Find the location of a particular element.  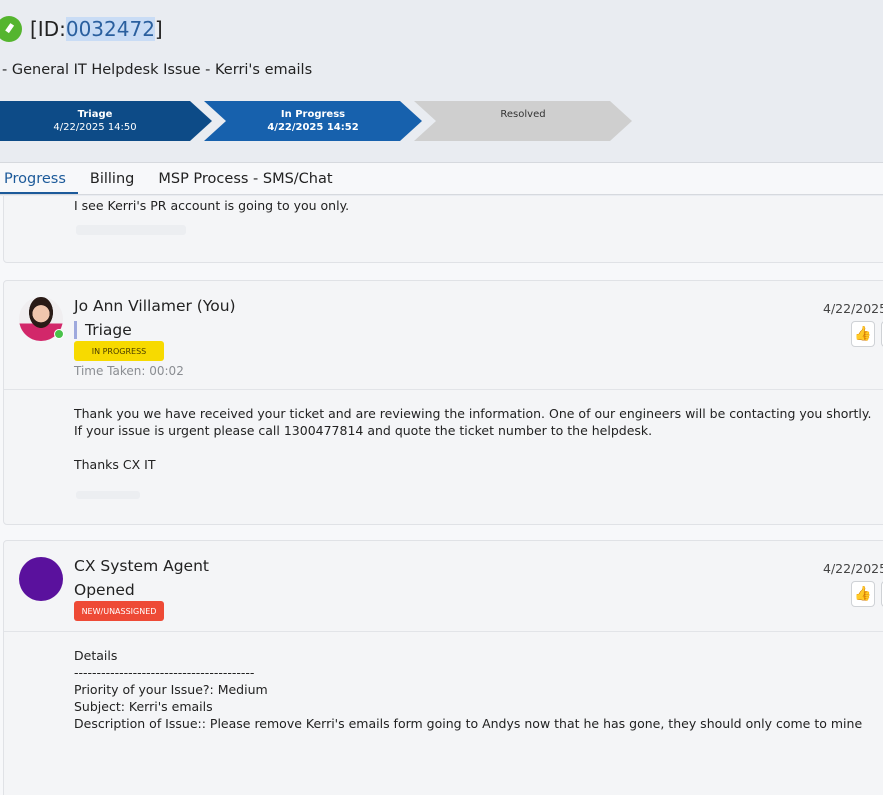

stage-triage: Triage 4/22/2025 14:50 is located at coordinates (106, 121).